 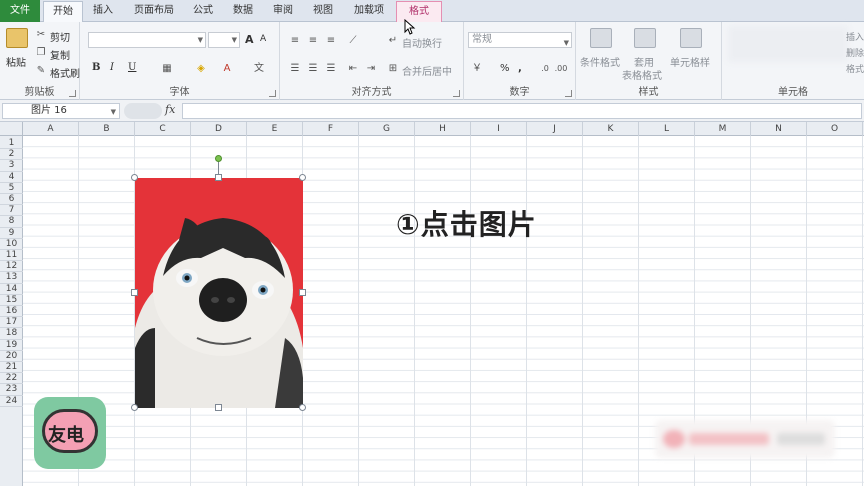 What do you see at coordinates (219, 129) in the screenshot?
I see `column-header: D` at bounding box center [219, 129].